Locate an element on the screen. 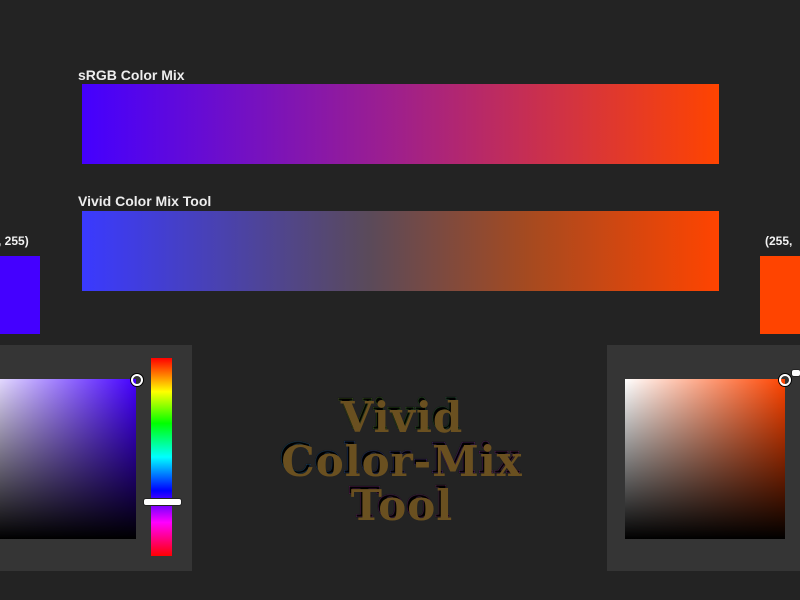 The height and width of the screenshot is (600, 800). left-rgb-value: , 255) is located at coordinates (14, 241).